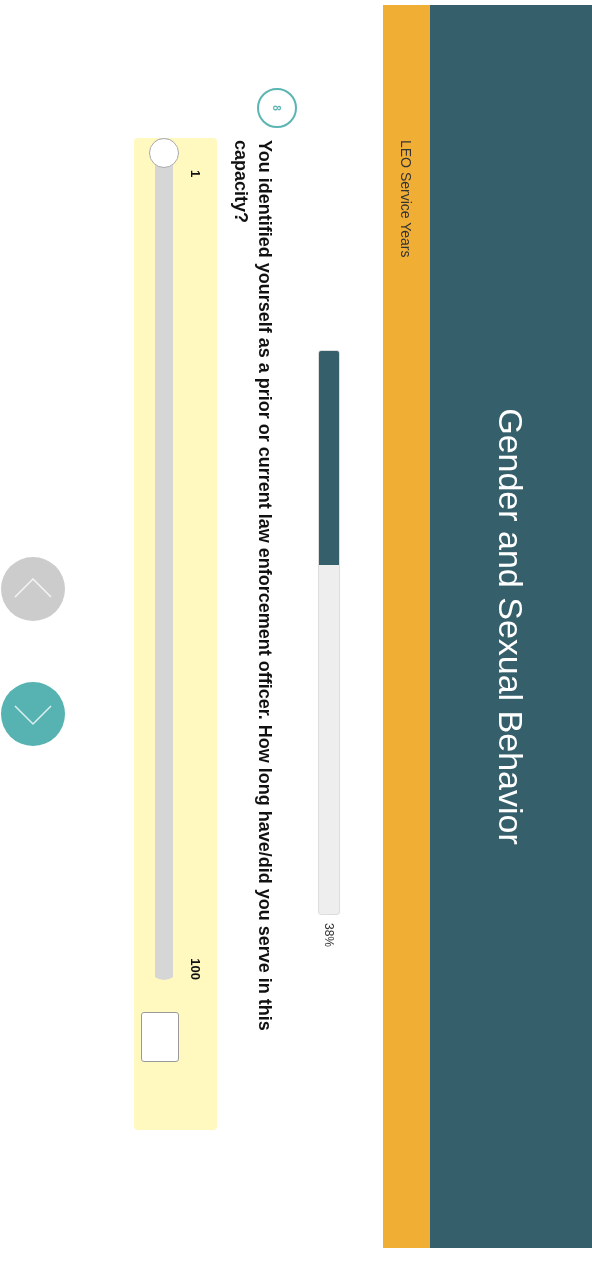 Image resolution: width=592 pixels, height=1276 pixels. Describe the element at coordinates (406, 199) in the screenshot. I see `section-label: LEO Service Years` at that location.